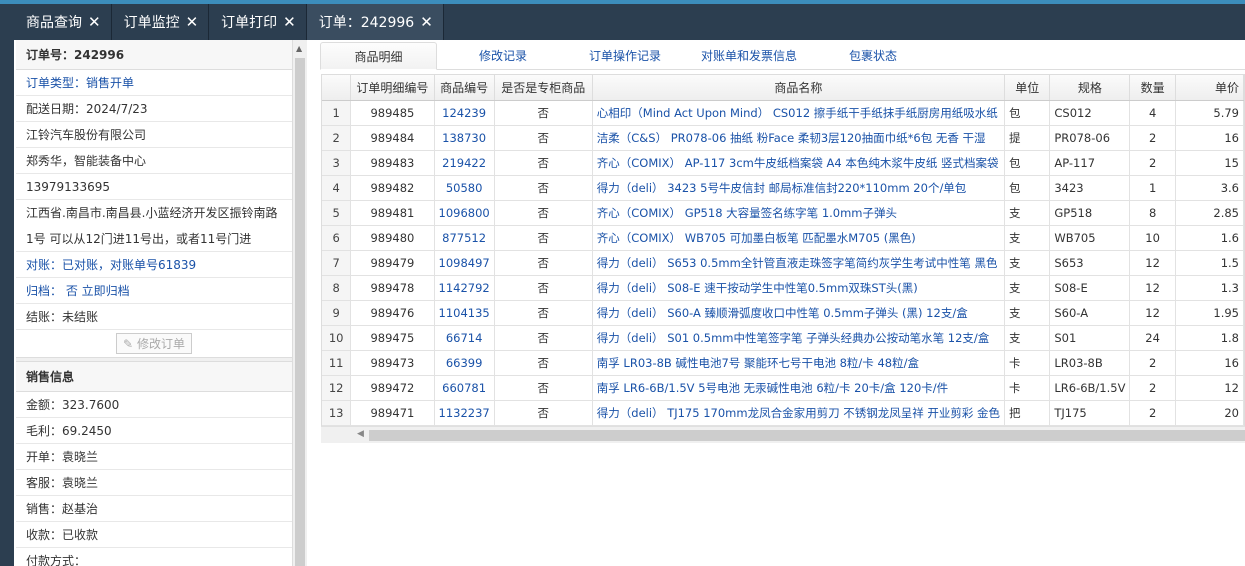 This screenshot has width=1245, height=566. What do you see at coordinates (799, 213) in the screenshot?
I see `product-name-link: 齐心（COMIX） GP518 大容量签名练字笔 1.0mm子弹头` at bounding box center [799, 213].